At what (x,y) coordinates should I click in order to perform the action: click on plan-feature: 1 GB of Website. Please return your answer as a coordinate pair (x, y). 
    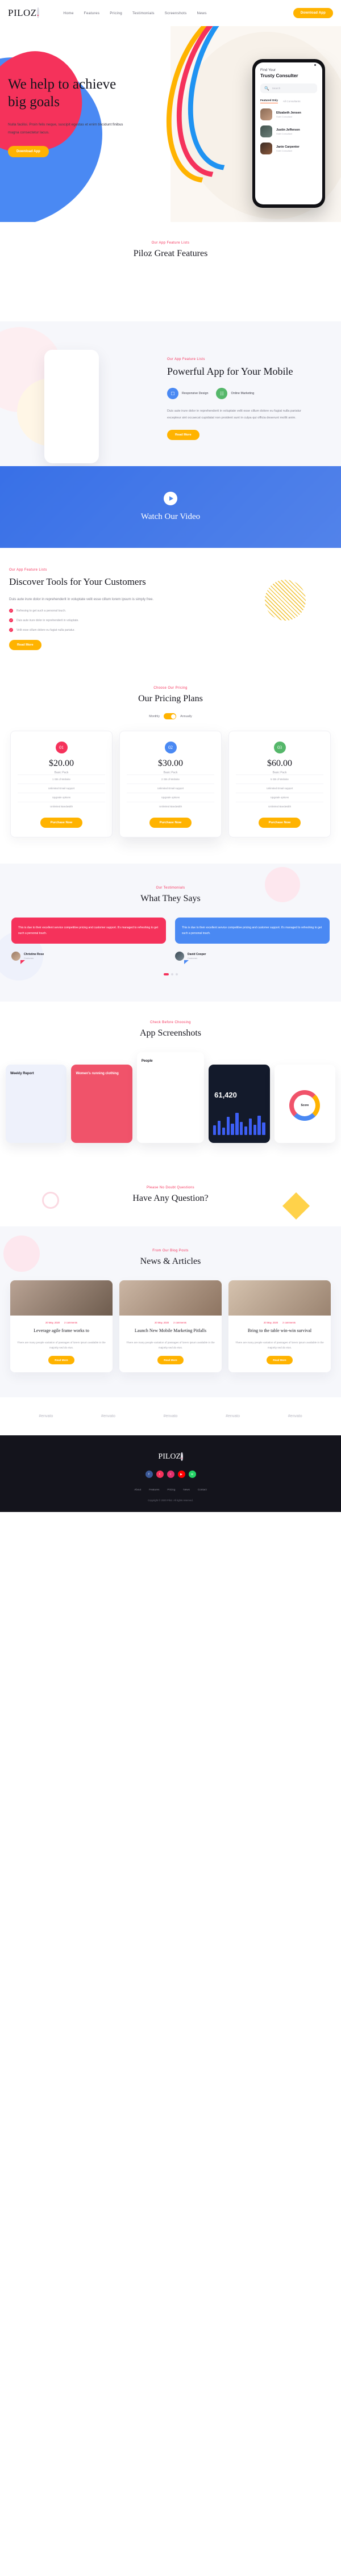
    Looking at the image, I should click on (61, 779).